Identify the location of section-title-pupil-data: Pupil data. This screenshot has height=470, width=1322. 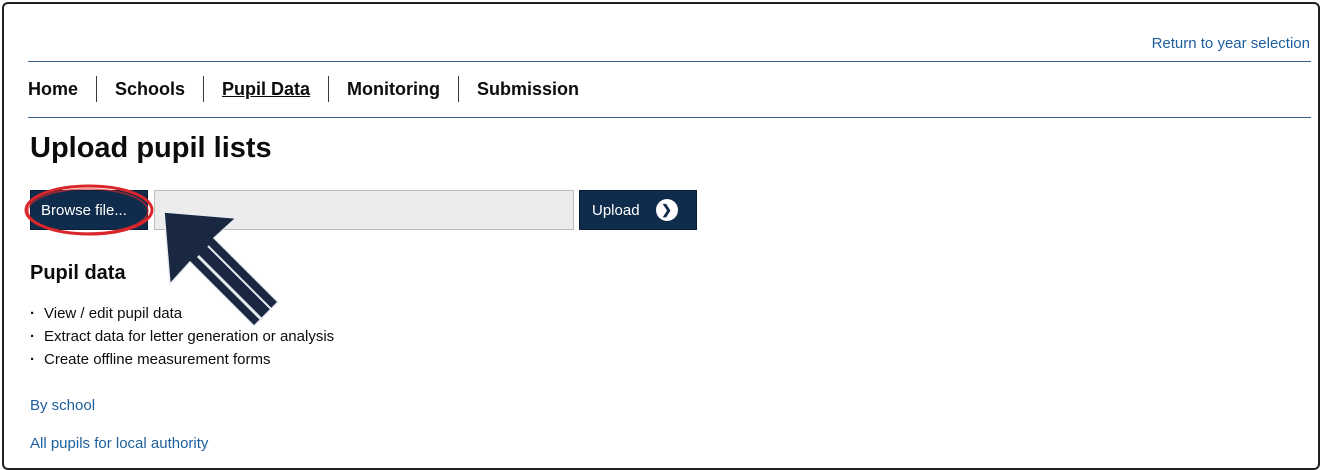
(78, 273).